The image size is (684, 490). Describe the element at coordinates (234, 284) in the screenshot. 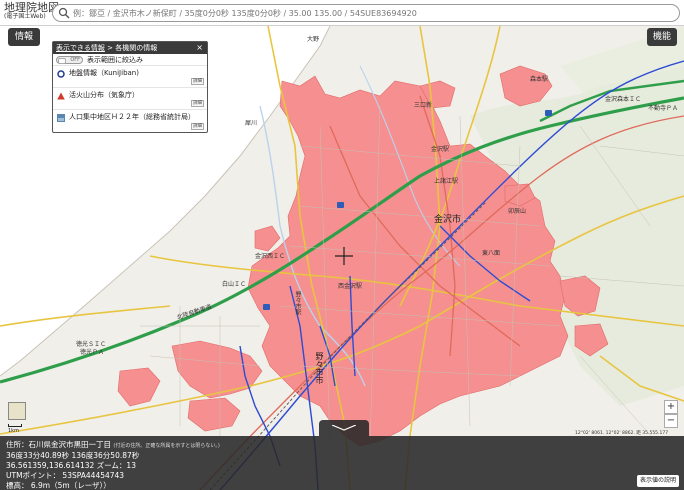

I see `map-label-hakusan-ic: 白山ＩＣ` at that location.